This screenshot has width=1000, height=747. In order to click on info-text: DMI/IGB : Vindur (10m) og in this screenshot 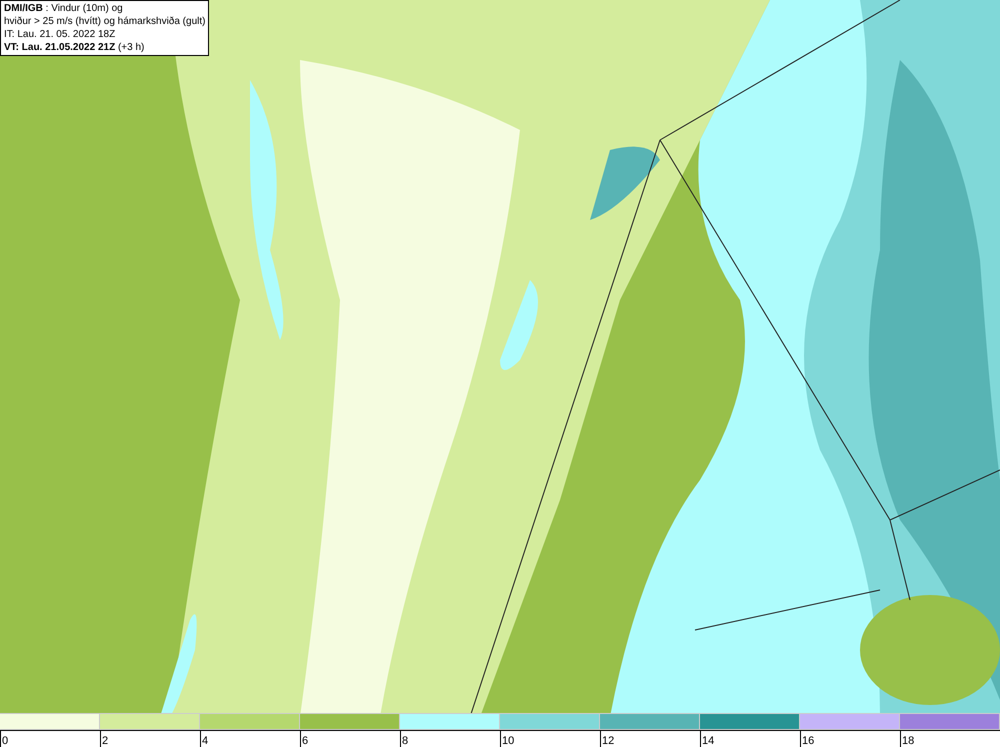, I will do `click(64, 8)`.